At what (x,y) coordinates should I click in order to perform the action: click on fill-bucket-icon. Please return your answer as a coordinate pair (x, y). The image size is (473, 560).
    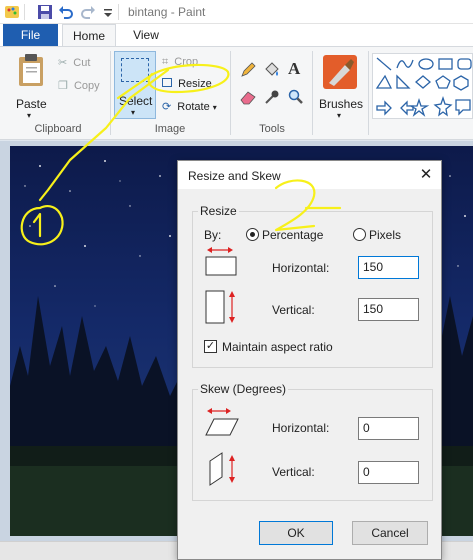
    Looking at the image, I should click on (272, 70).